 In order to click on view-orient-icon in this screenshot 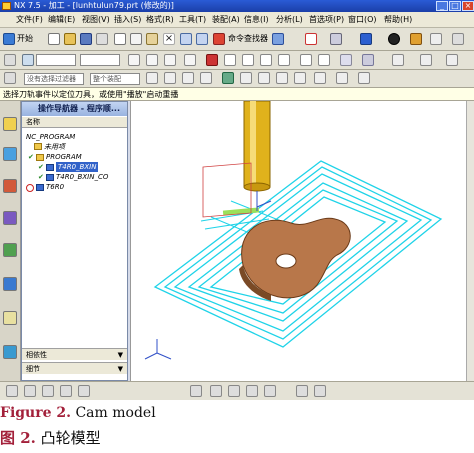, I will do `click(368, 60)`.